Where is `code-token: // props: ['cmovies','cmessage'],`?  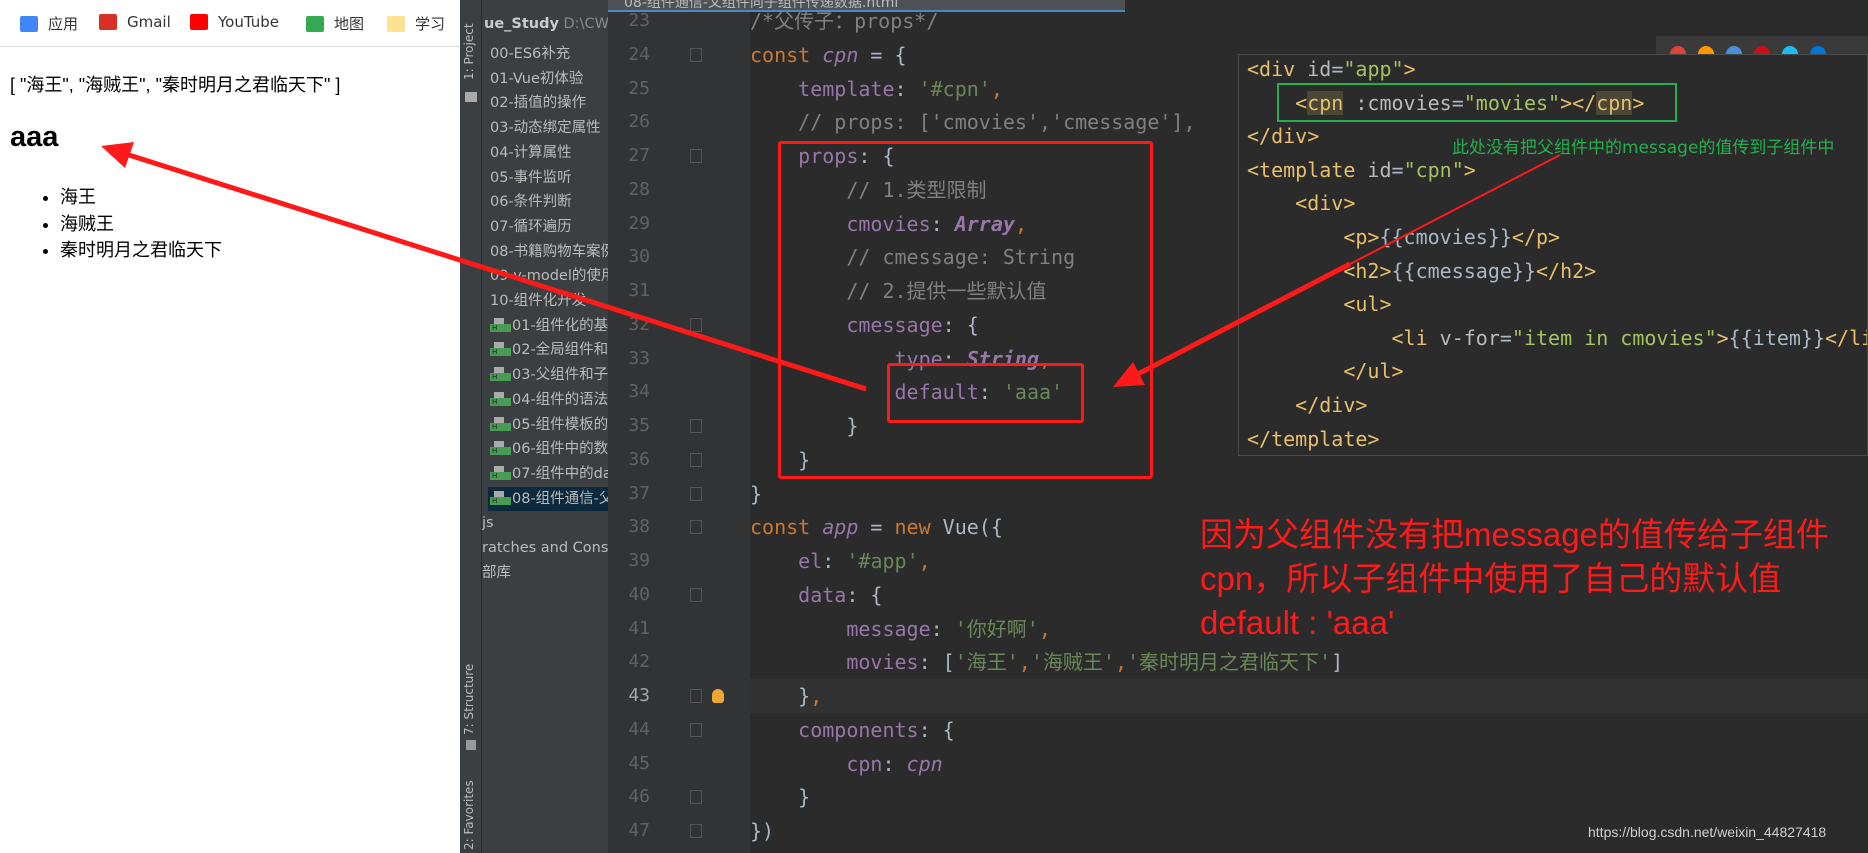
code-token: // props: ['cmovies','cmessage'], is located at coordinates (973, 122).